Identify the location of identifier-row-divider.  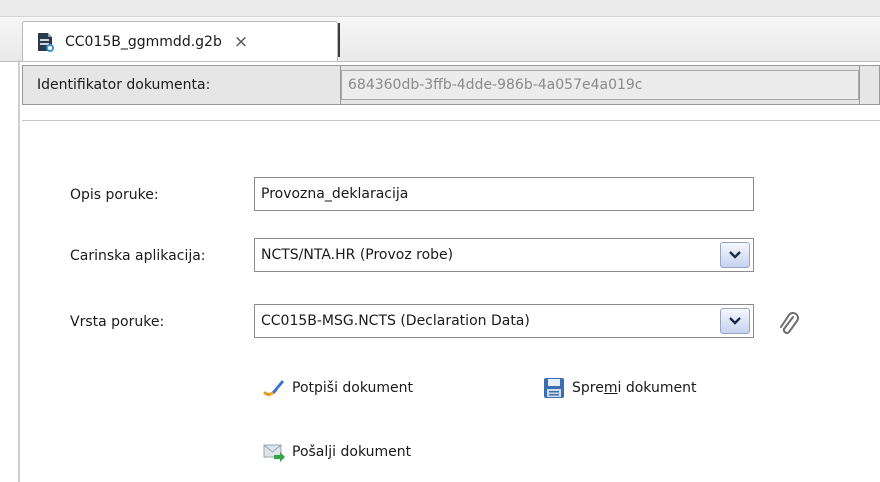
(859, 85).